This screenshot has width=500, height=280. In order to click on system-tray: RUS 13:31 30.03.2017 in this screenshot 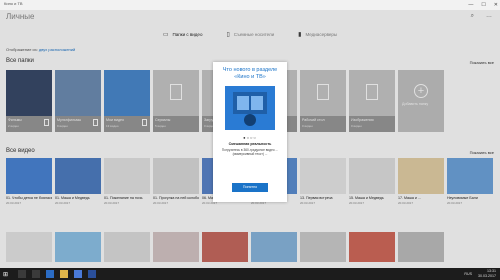, I will do `click(480, 273)`.